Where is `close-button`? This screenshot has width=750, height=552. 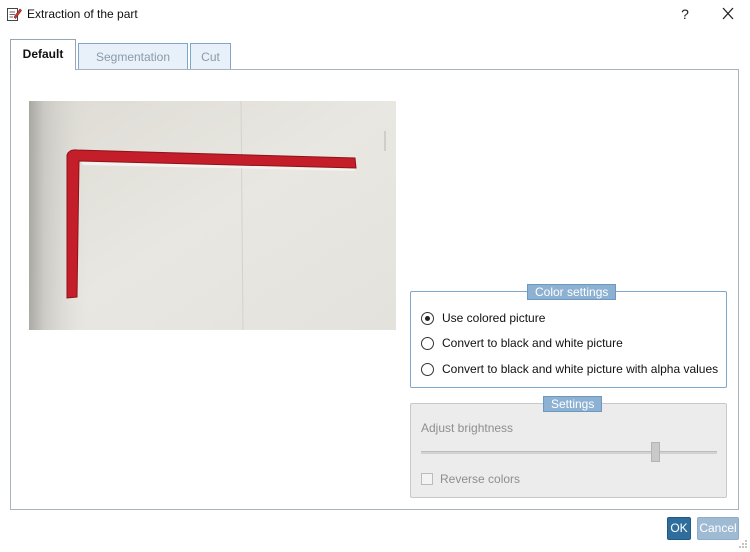
close-button is located at coordinates (728, 14).